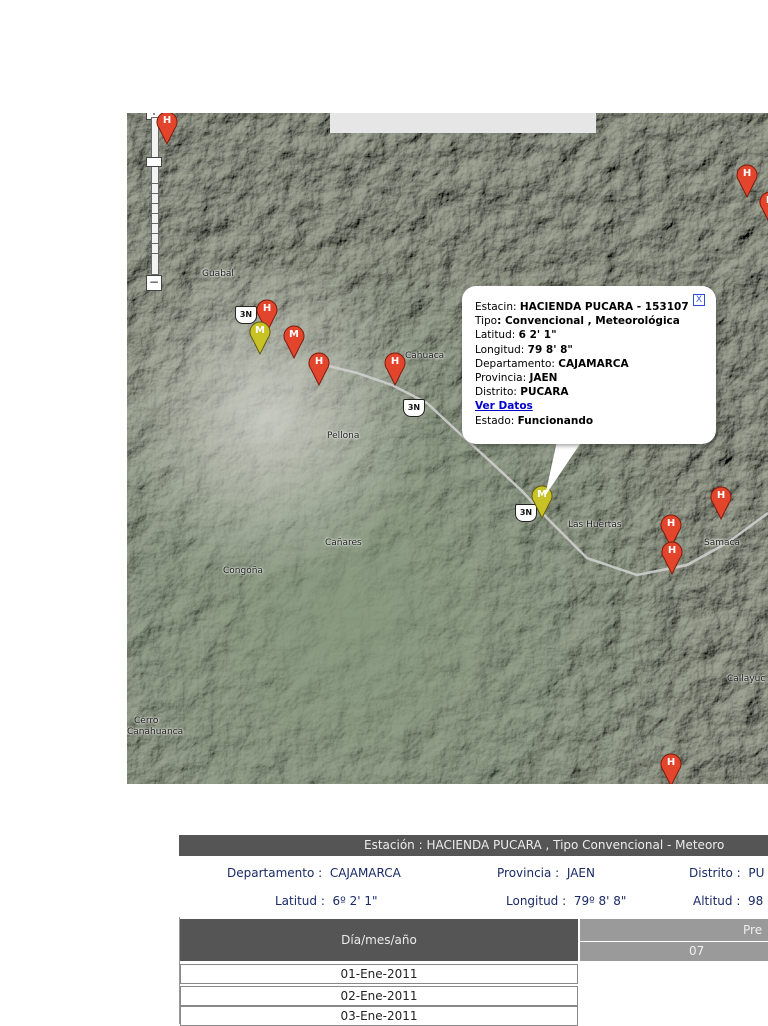  What do you see at coordinates (522, 392) in the screenshot?
I see `popup-distrito-row: Distrito: PUCARA` at bounding box center [522, 392].